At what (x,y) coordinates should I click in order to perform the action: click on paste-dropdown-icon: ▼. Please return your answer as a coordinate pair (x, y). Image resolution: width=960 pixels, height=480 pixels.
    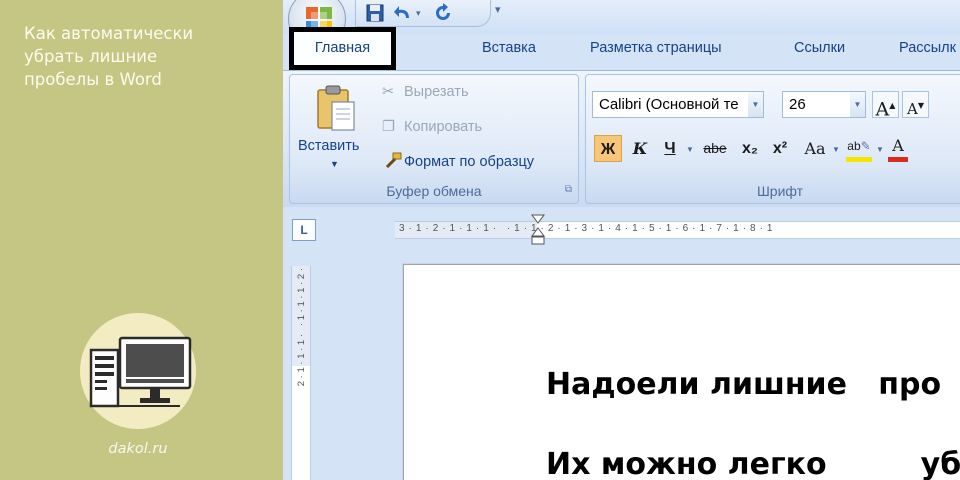
    Looking at the image, I should click on (334, 164).